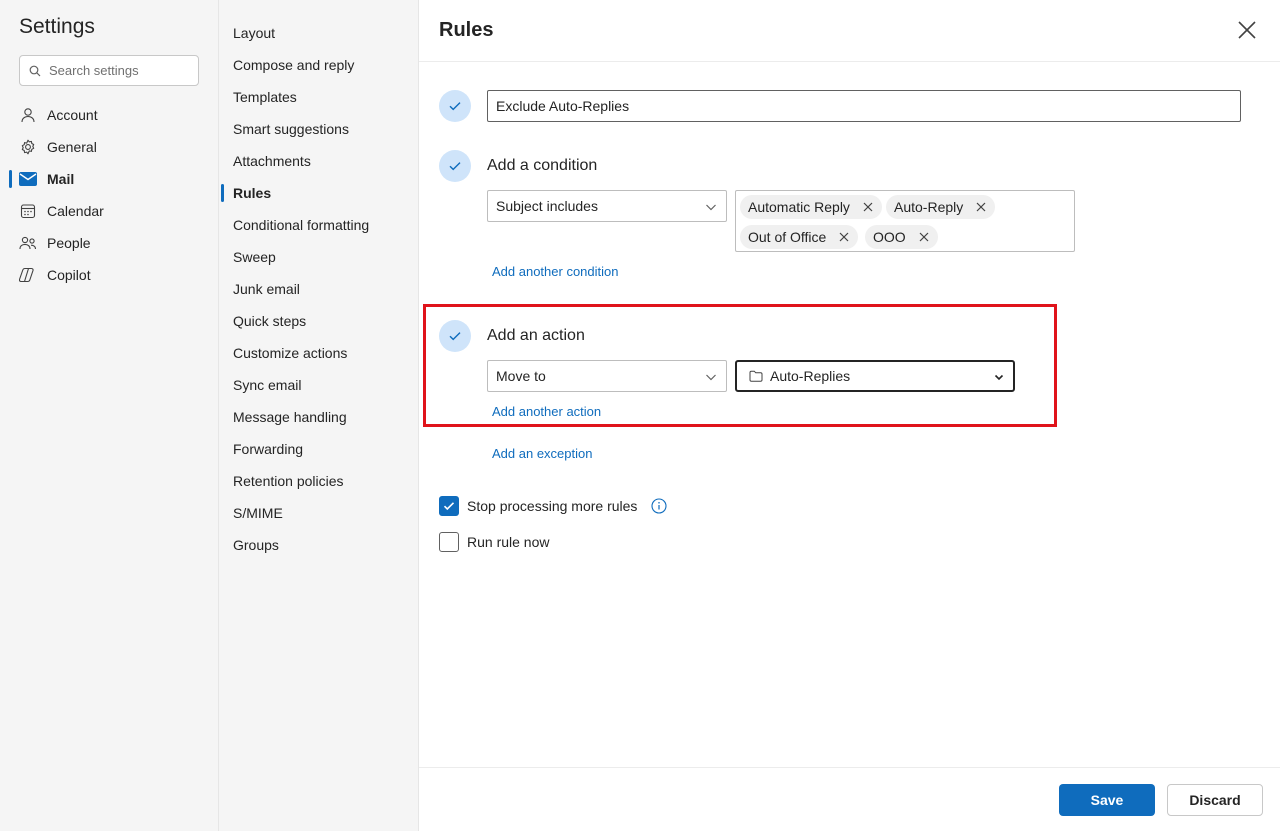  What do you see at coordinates (61, 179) in the screenshot?
I see `nav-item-label: Mail` at bounding box center [61, 179].